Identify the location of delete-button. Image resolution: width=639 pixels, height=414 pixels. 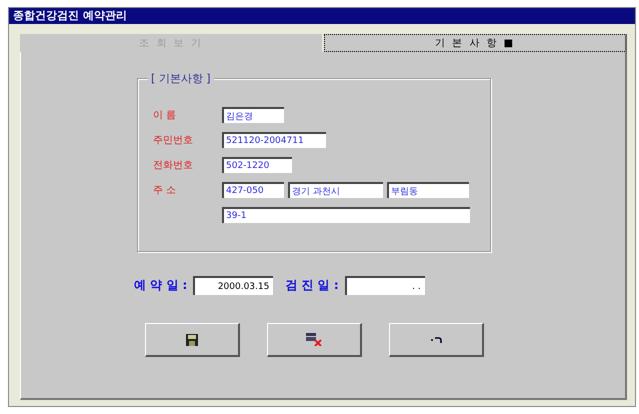
(314, 340).